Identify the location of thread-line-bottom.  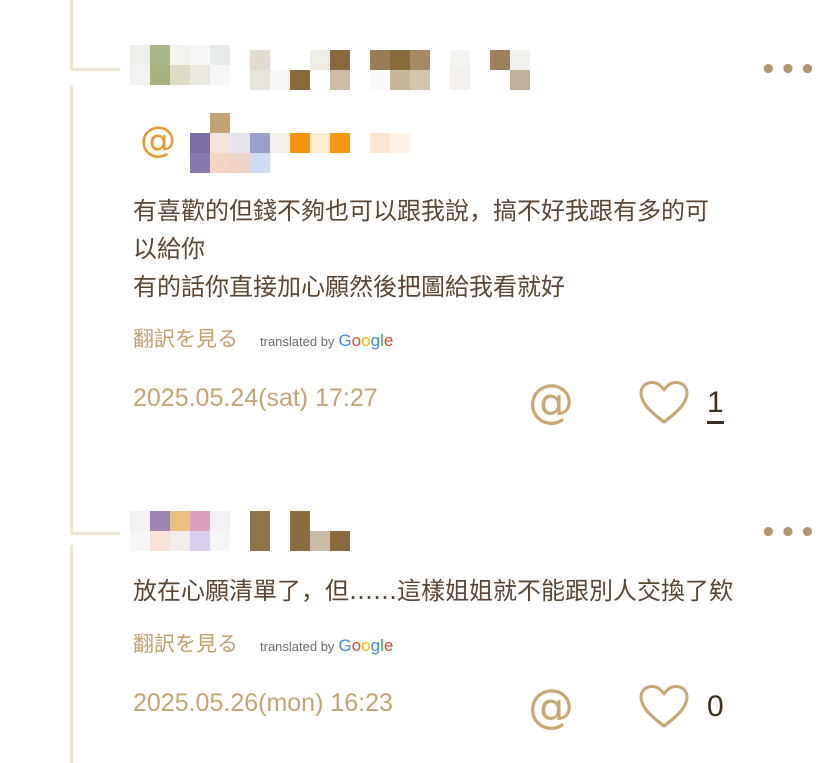
(71, 654).